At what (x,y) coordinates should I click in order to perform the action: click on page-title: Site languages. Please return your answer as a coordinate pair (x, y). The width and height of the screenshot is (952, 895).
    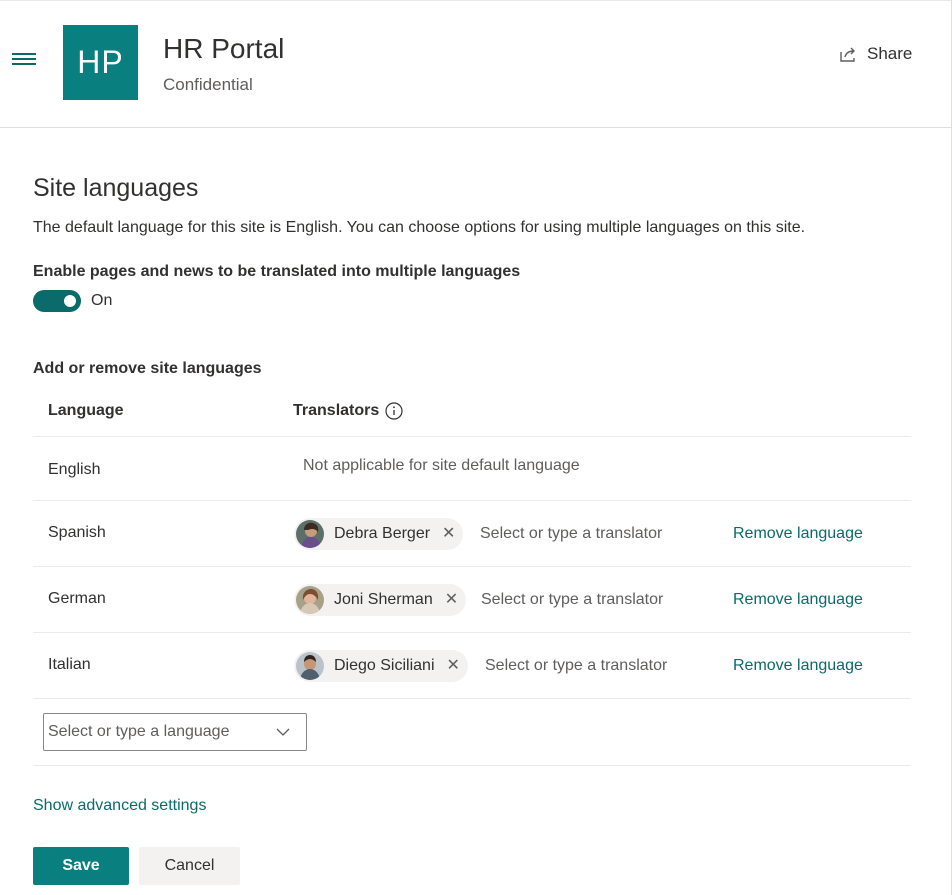
    Looking at the image, I should click on (116, 188).